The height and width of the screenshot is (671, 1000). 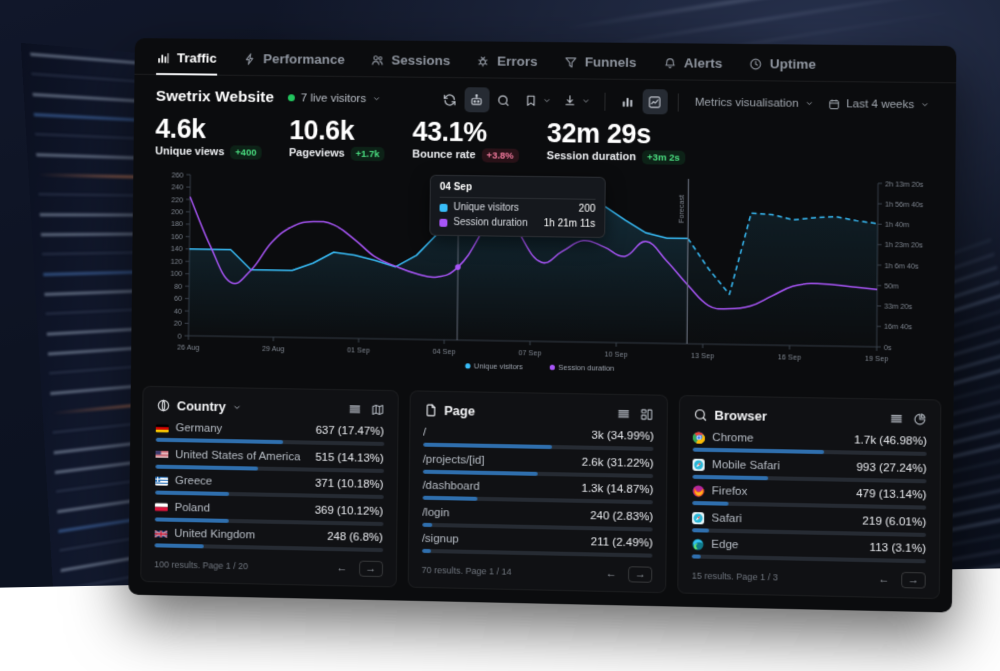 I want to click on table-row: Germany 637 (17.47%), so click(x=270, y=434).